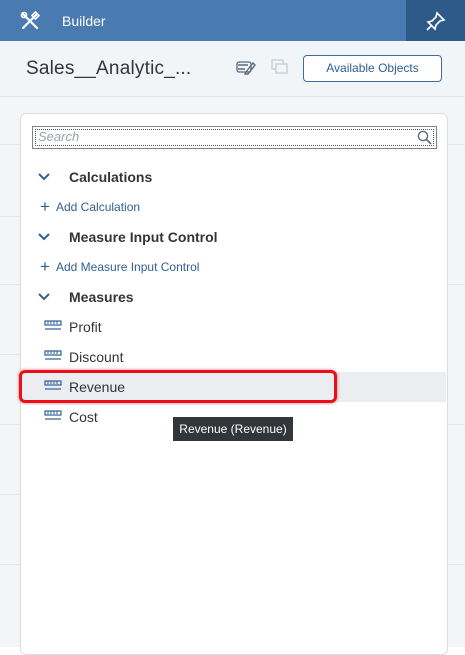 The width and height of the screenshot is (465, 655). Describe the element at coordinates (101, 297) in the screenshot. I see `group-title: Measures` at that location.